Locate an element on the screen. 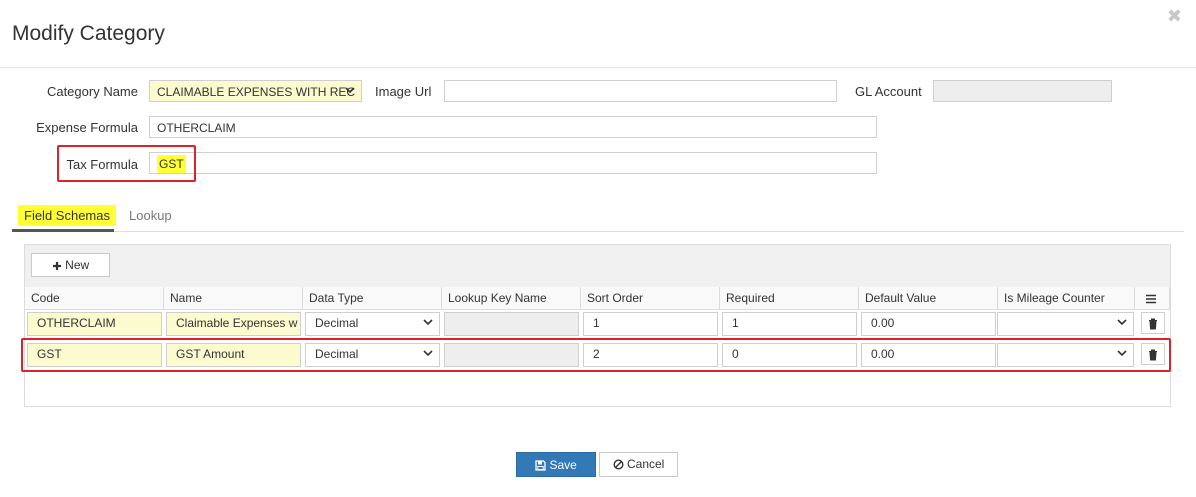 This screenshot has height=497, width=1196. column-header-lookup-key-name: Lookup Key Name is located at coordinates (511, 298).